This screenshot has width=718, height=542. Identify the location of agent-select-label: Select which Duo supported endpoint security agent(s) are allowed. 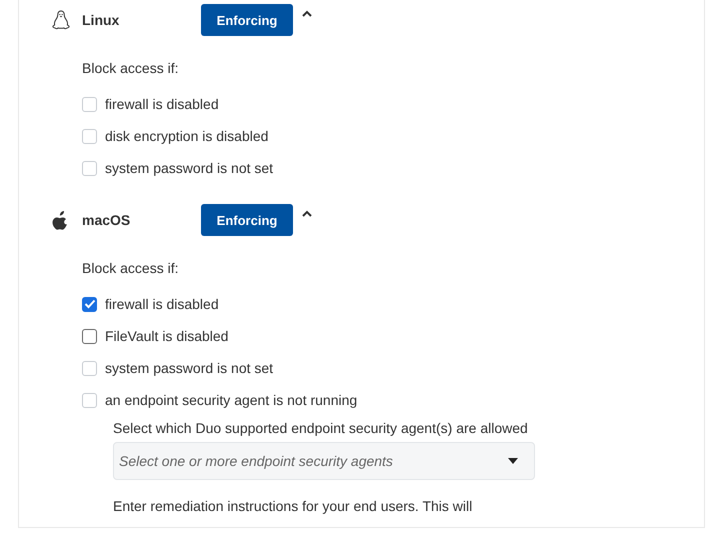
(321, 429).